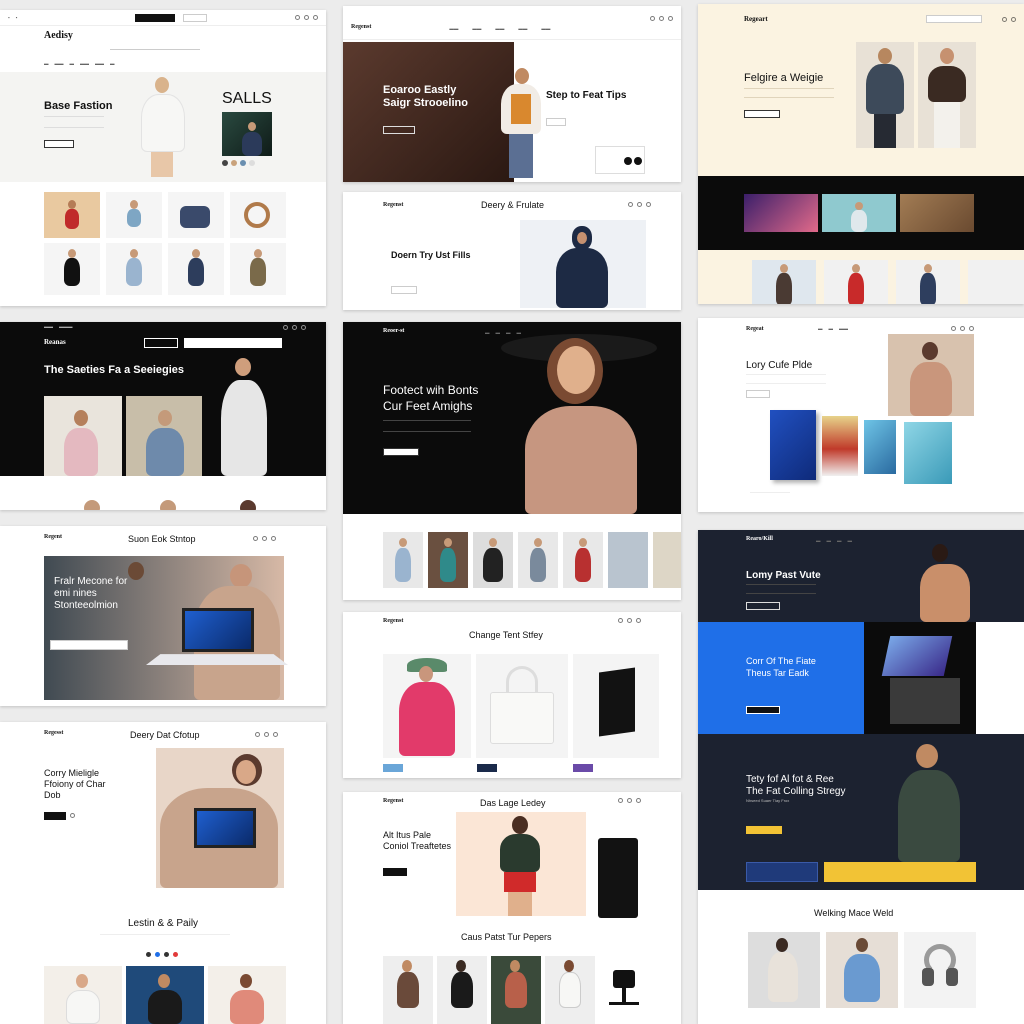 The width and height of the screenshot is (1024, 1024). What do you see at coordinates (55, 342) in the screenshot?
I see `site-logo: Reanas` at bounding box center [55, 342].